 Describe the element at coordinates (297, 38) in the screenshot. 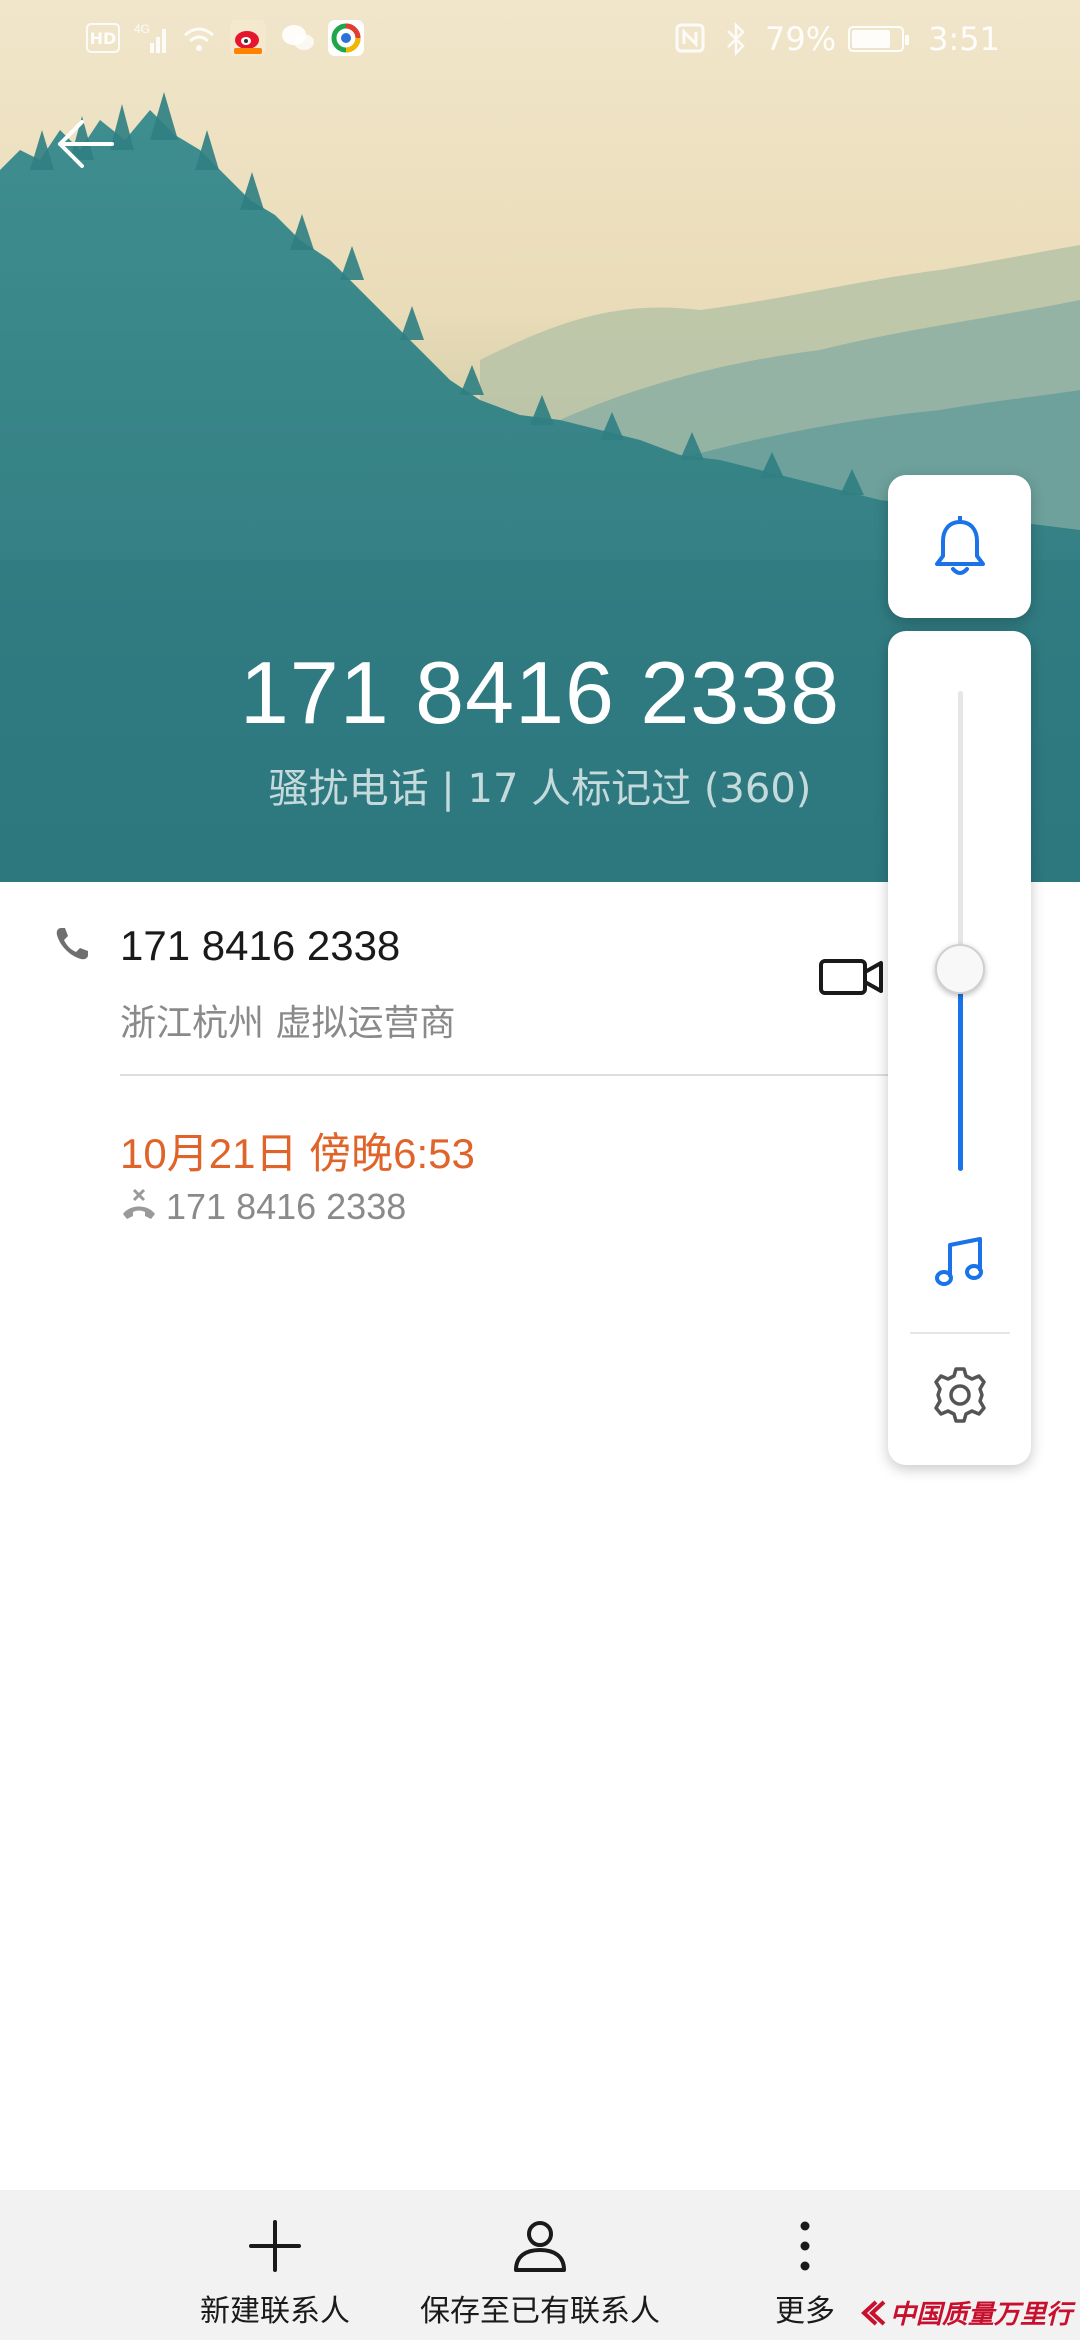

I see `wechat-icon` at that location.